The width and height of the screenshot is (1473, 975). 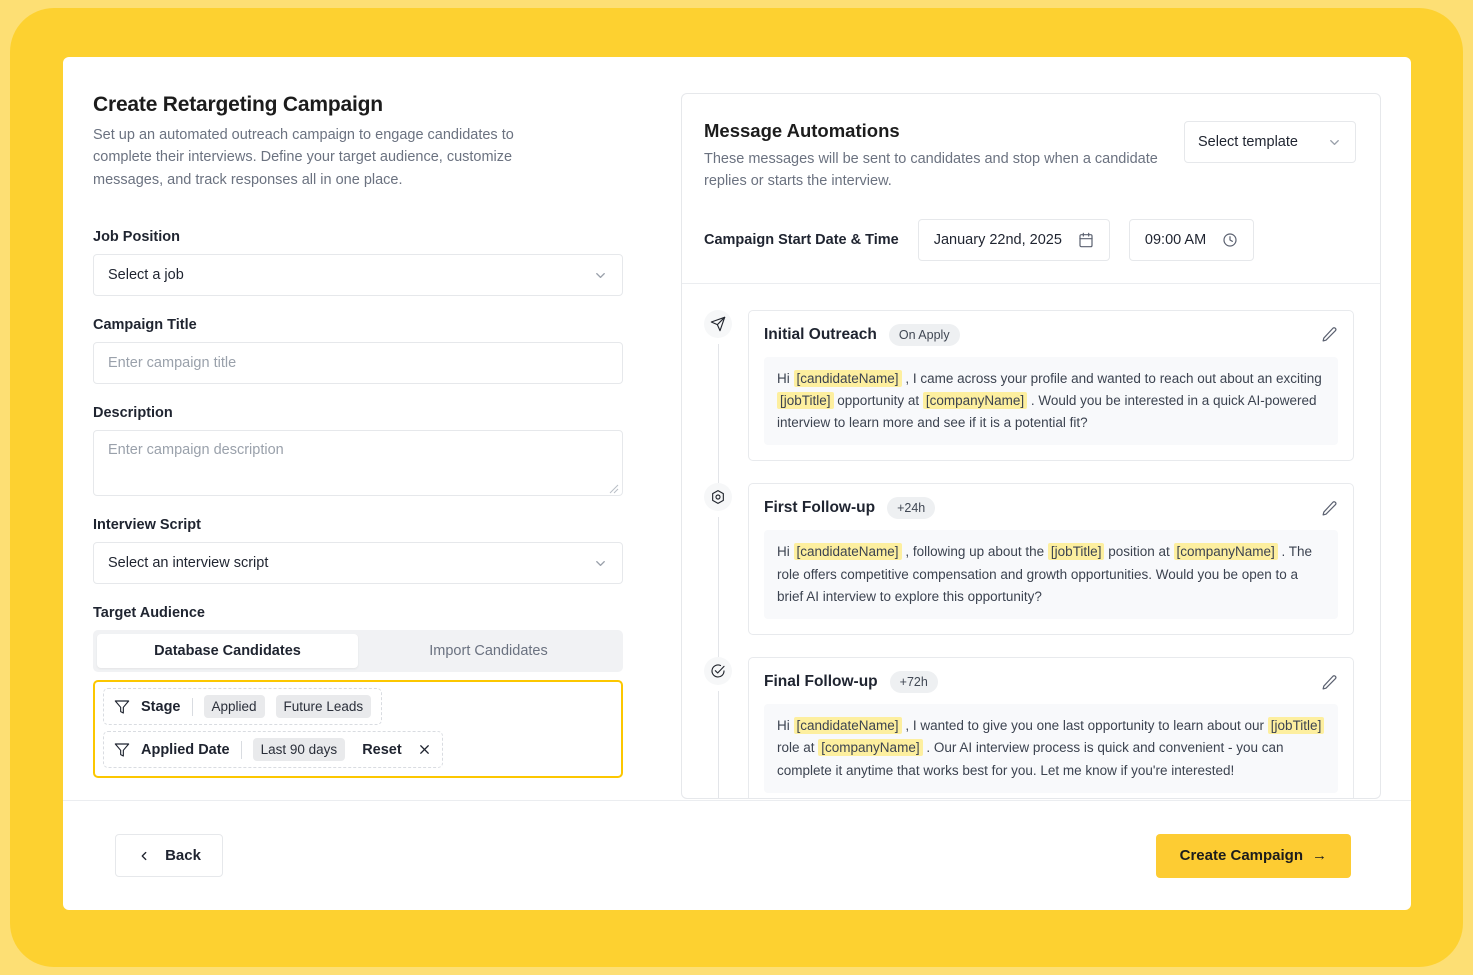 I want to click on campaign-title-field: Campaign Title Enter campaign title, so click(x=373, y=351).